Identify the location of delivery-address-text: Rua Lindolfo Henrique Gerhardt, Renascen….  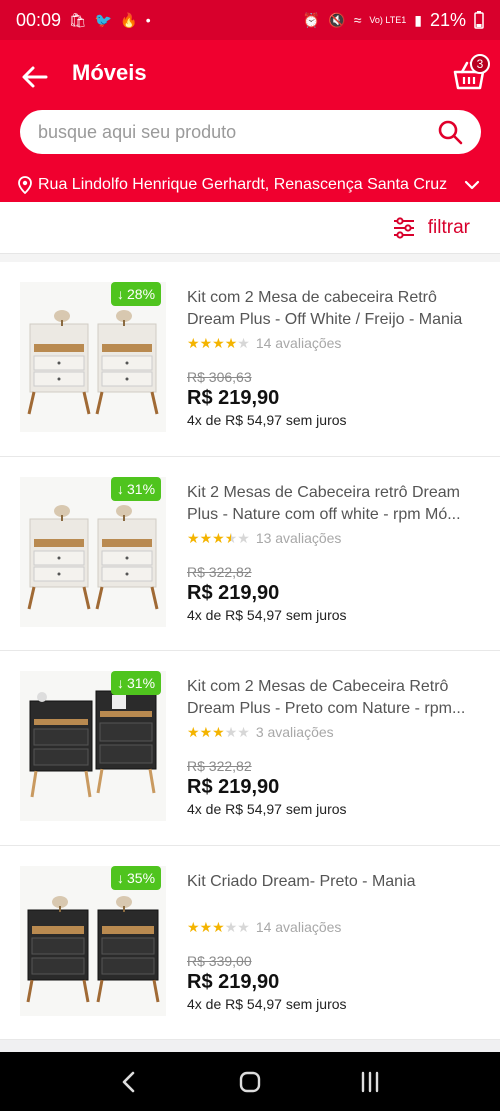
(243, 184).